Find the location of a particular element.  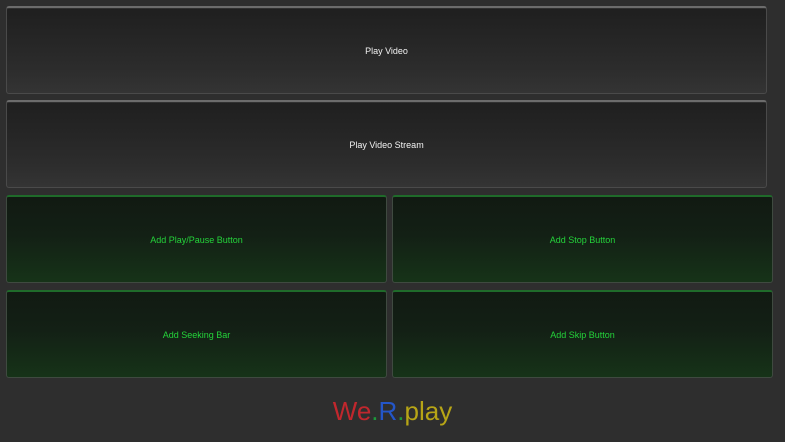

add-skip-label: Add Skip Button is located at coordinates (582, 334).